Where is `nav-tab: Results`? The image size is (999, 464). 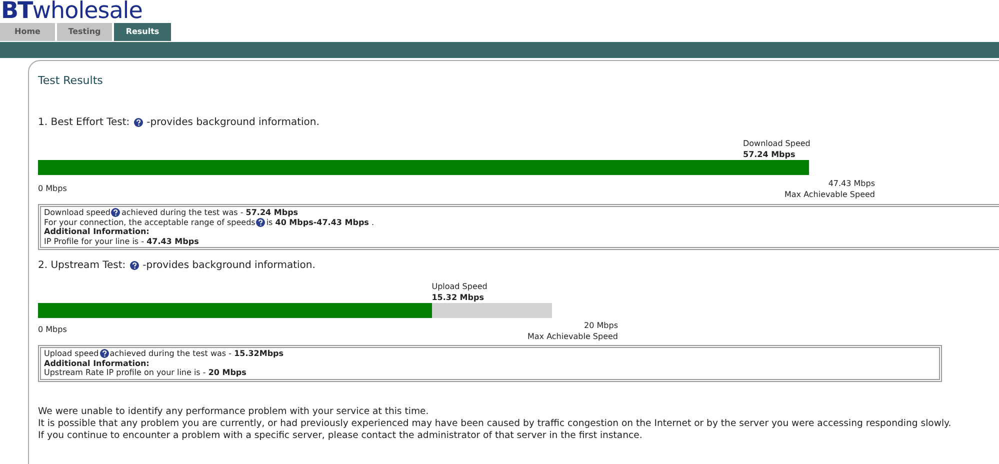
nav-tab: Results is located at coordinates (142, 32).